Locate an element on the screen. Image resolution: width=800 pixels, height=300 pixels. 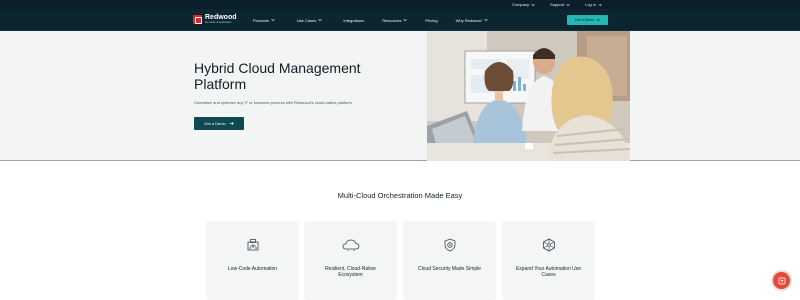
nav-item-pricing: Pricing is located at coordinates (431, 20).